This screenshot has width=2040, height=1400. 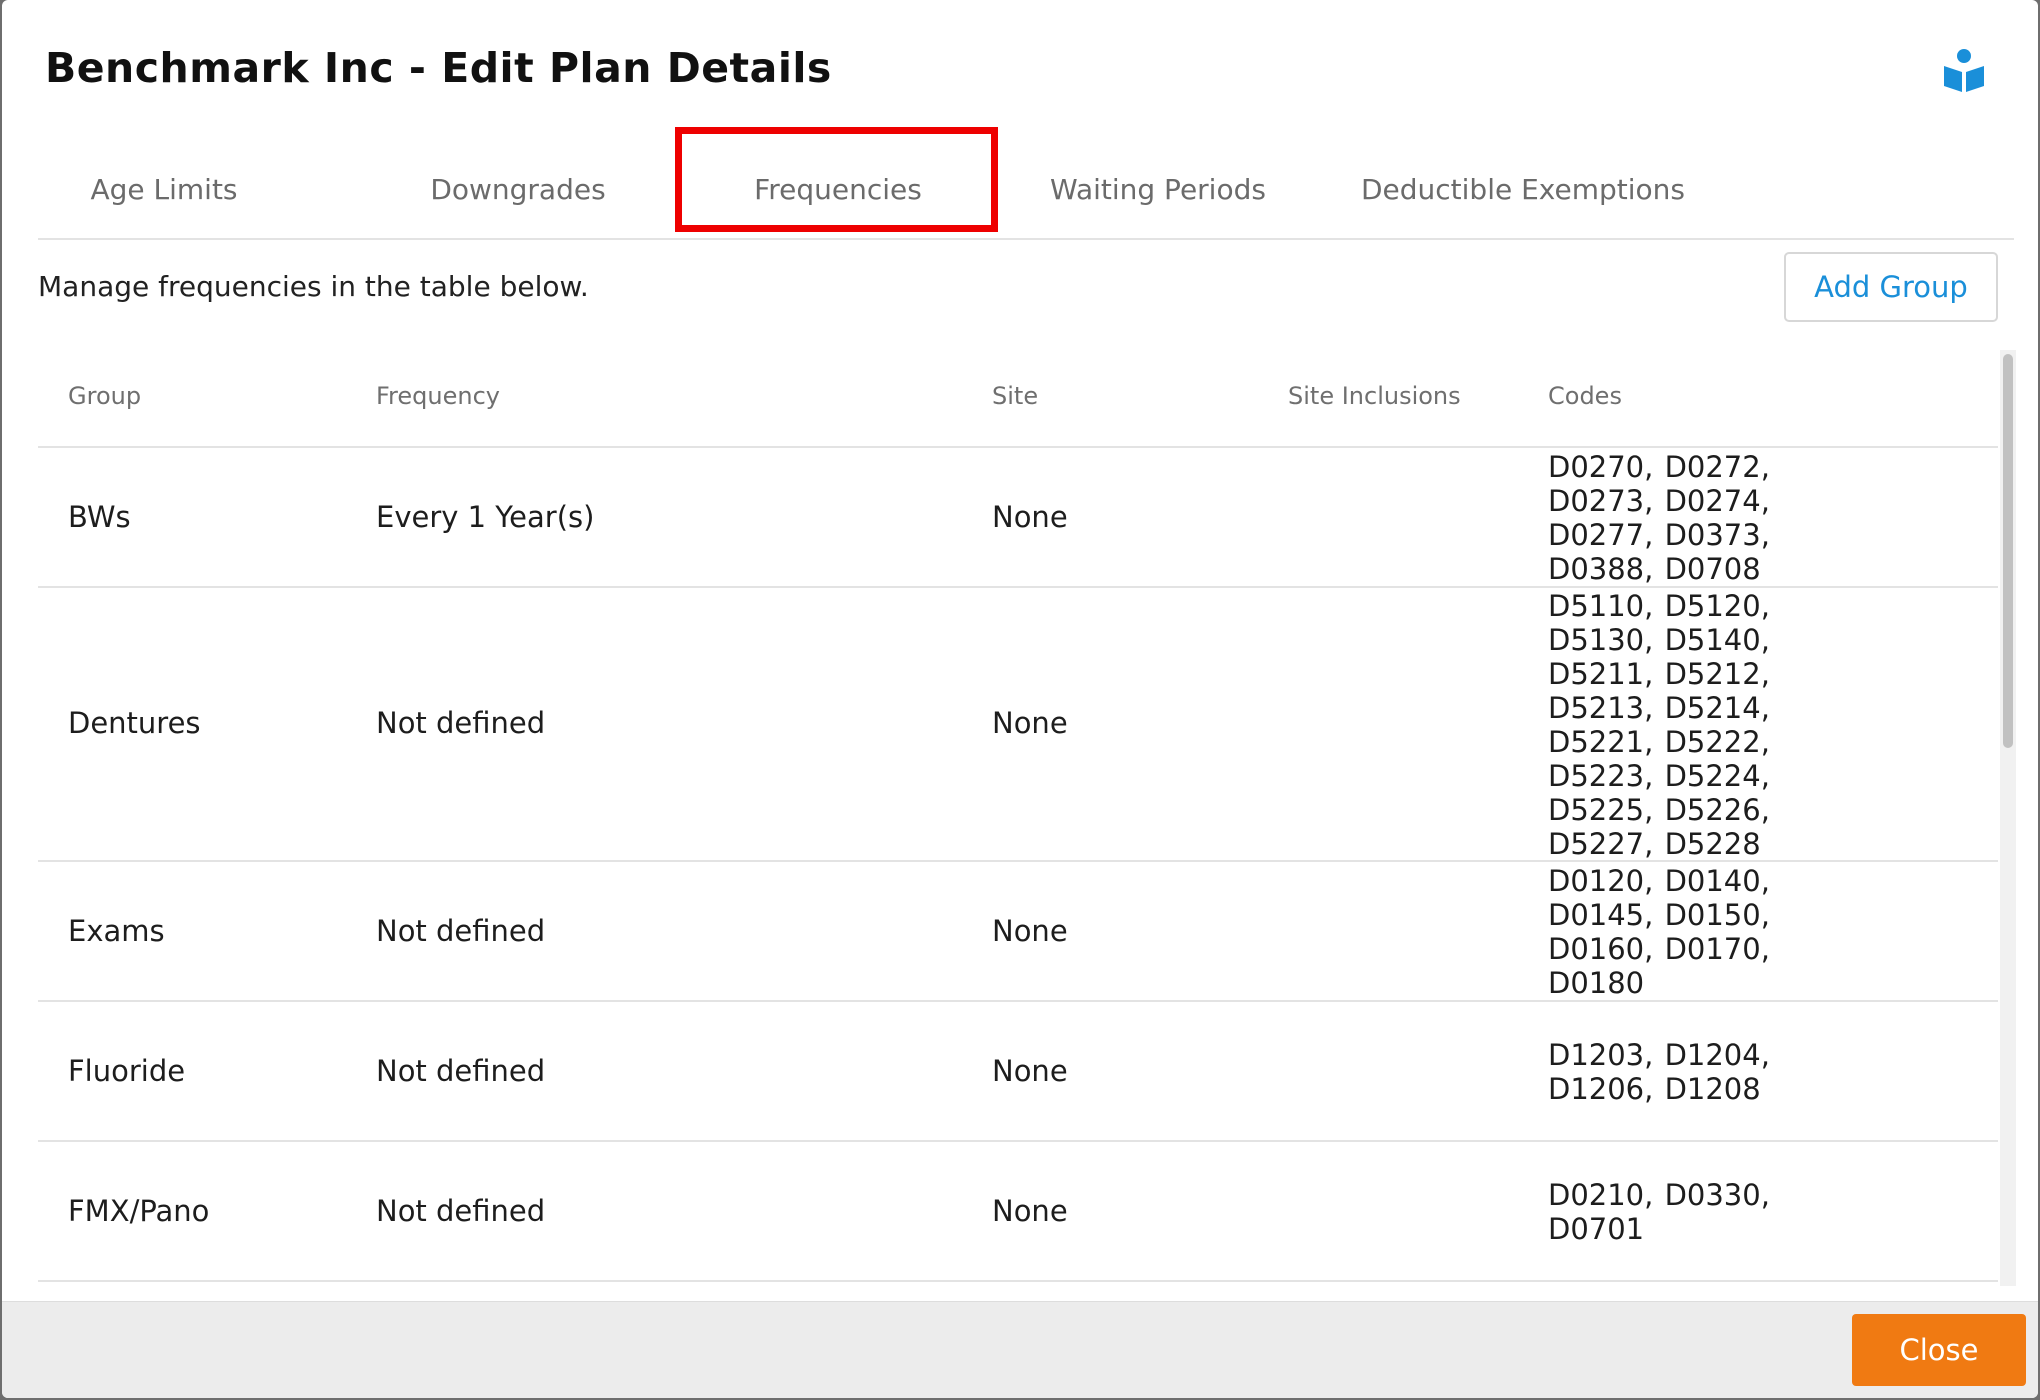 I want to click on cell-group: Exams, so click(x=116, y=931).